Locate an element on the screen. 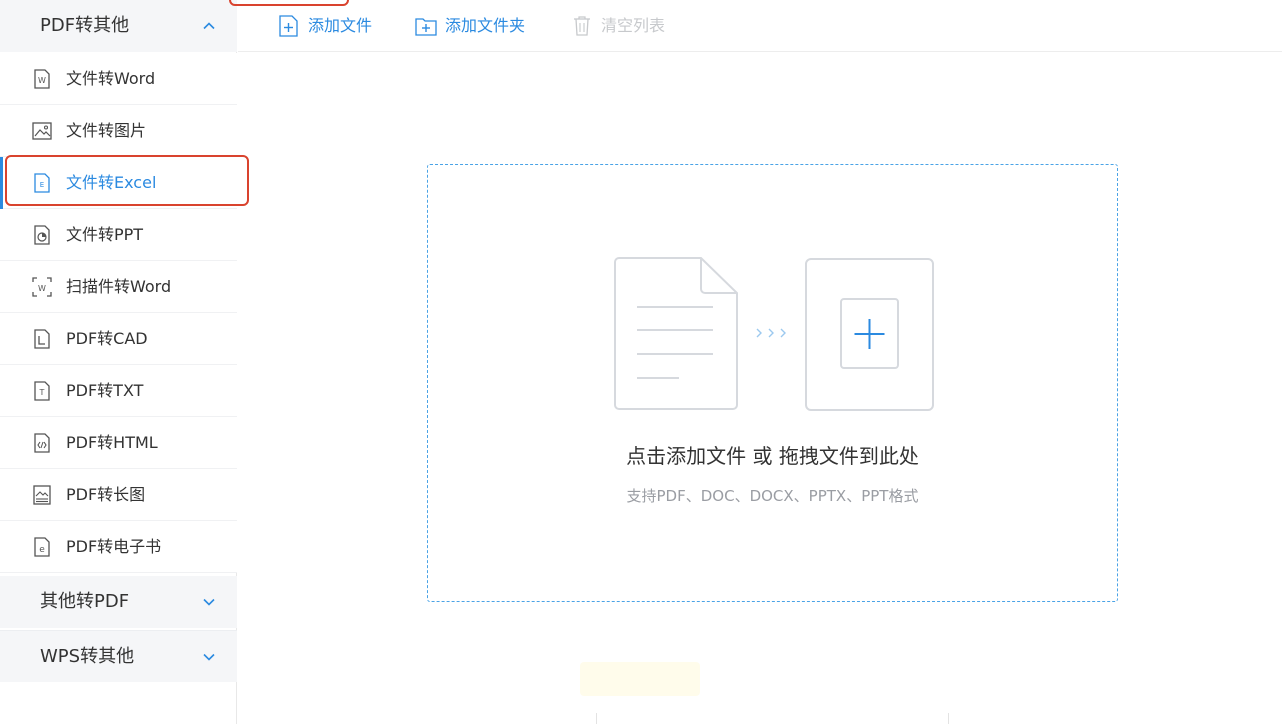 The height and width of the screenshot is (724, 1282). ebook-file-icon: e is located at coordinates (42, 547).